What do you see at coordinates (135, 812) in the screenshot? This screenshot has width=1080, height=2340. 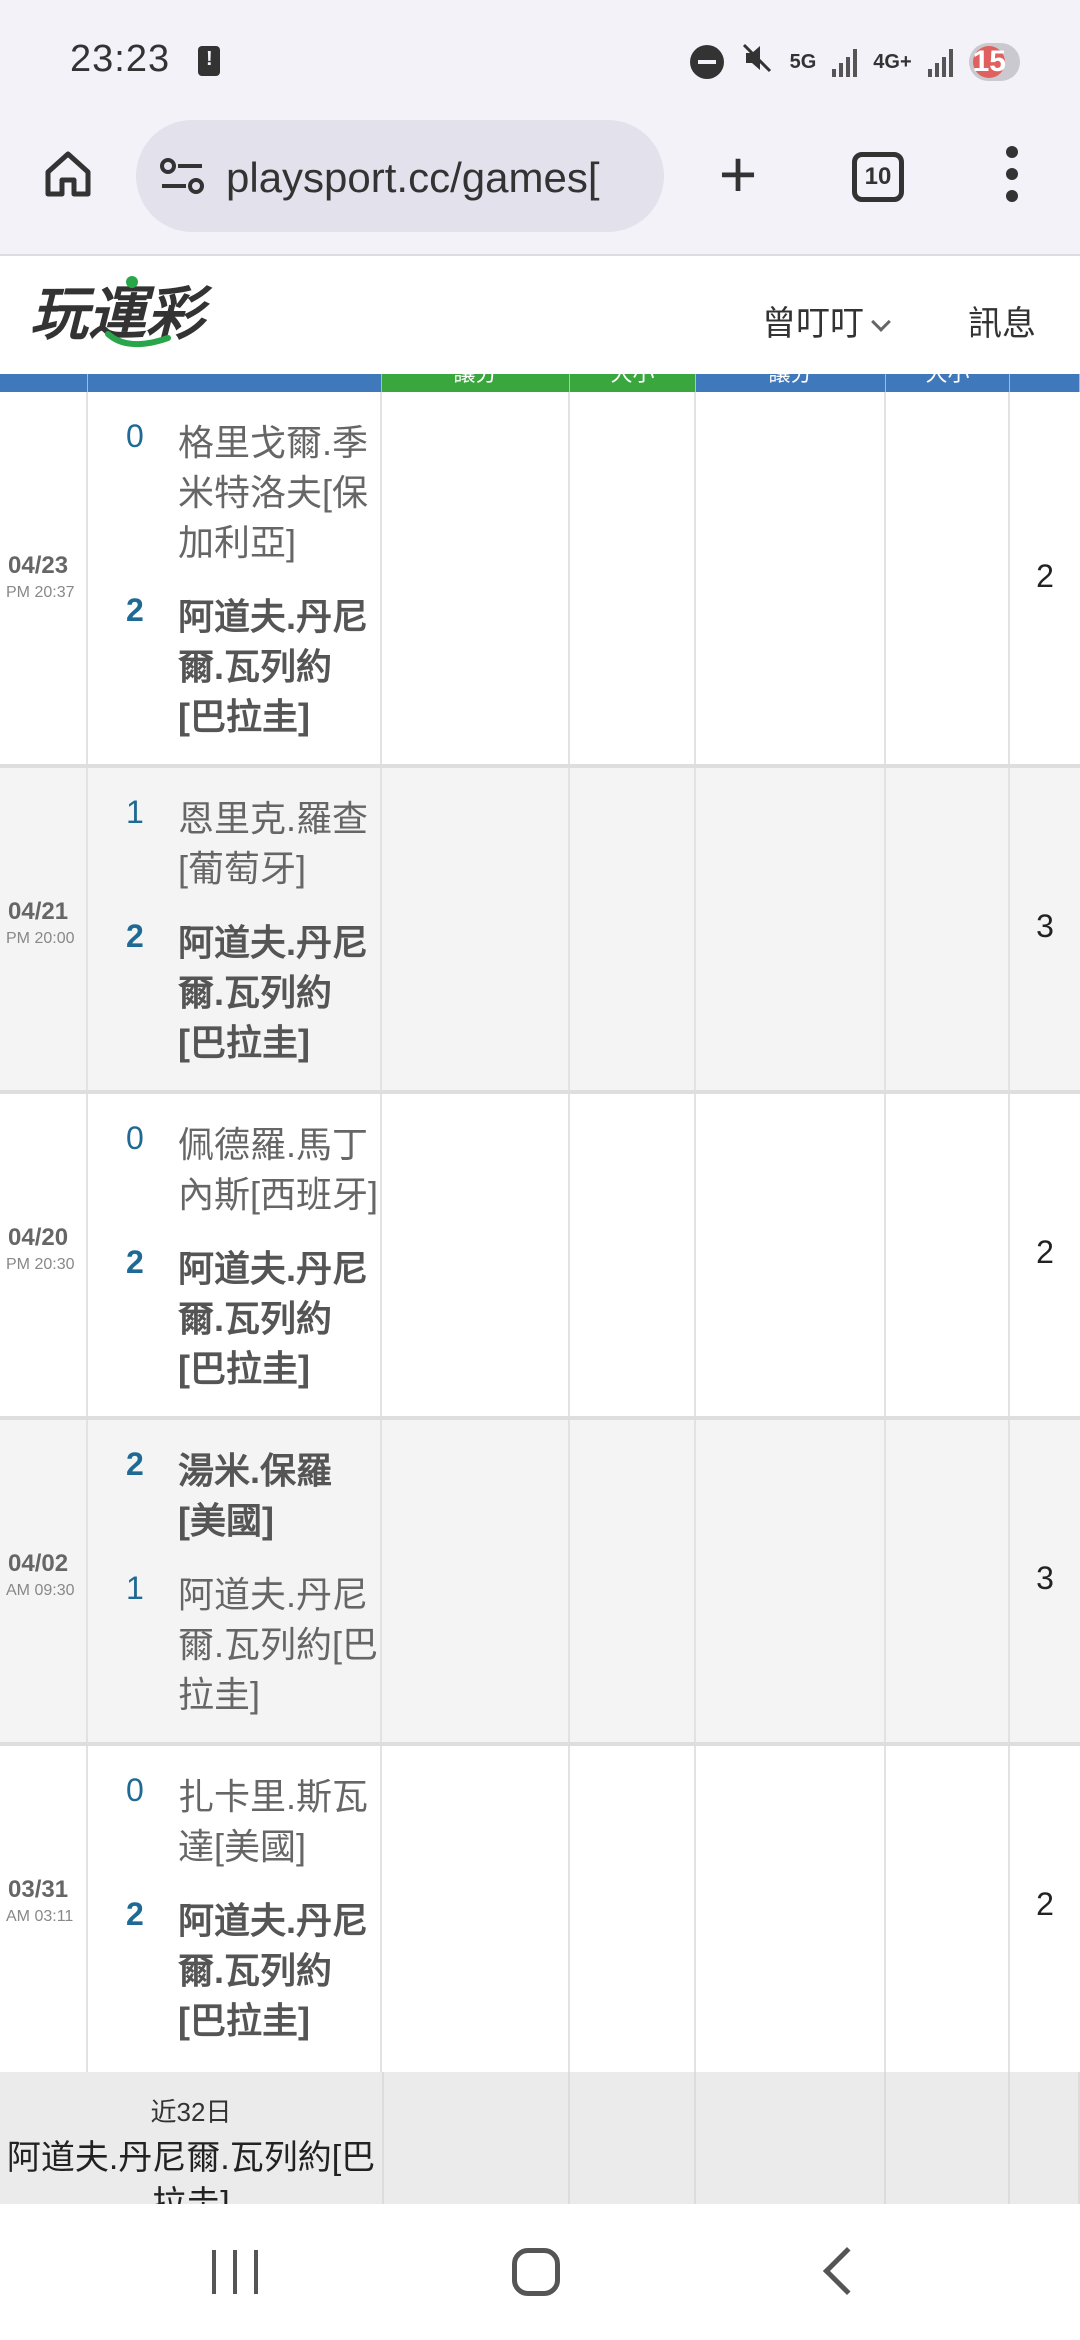 I see `team-1-score: 1` at bounding box center [135, 812].